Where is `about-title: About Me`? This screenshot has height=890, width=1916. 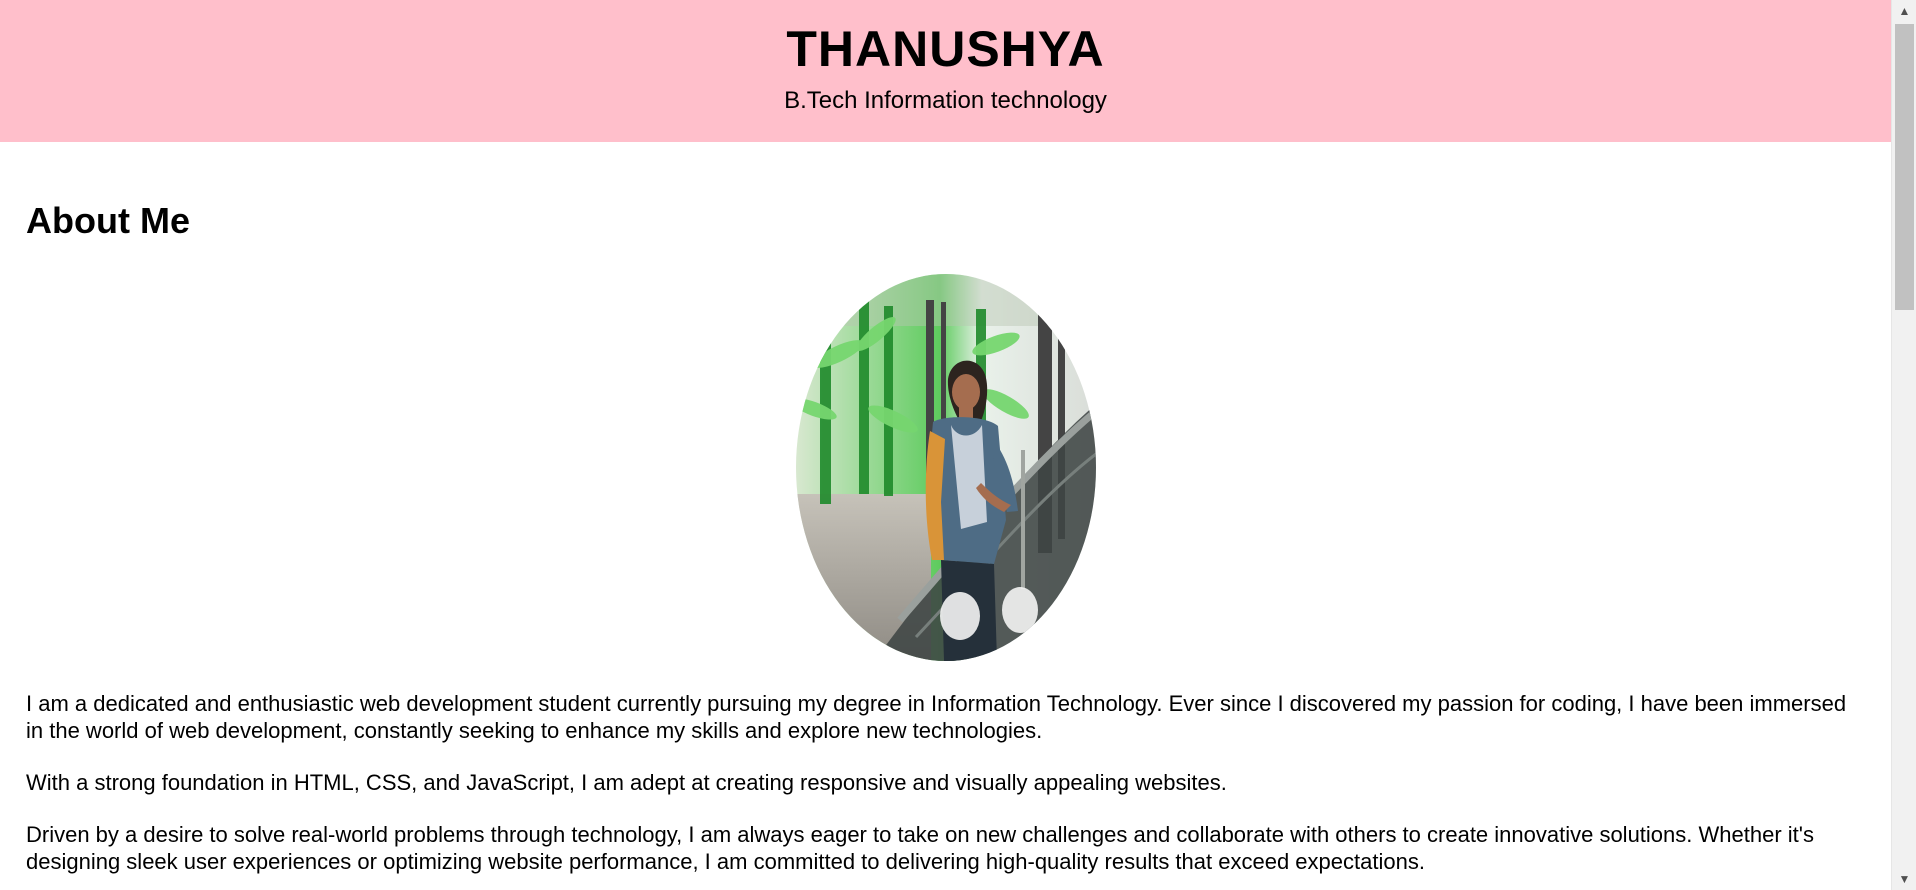 about-title: About Me is located at coordinates (108, 220).